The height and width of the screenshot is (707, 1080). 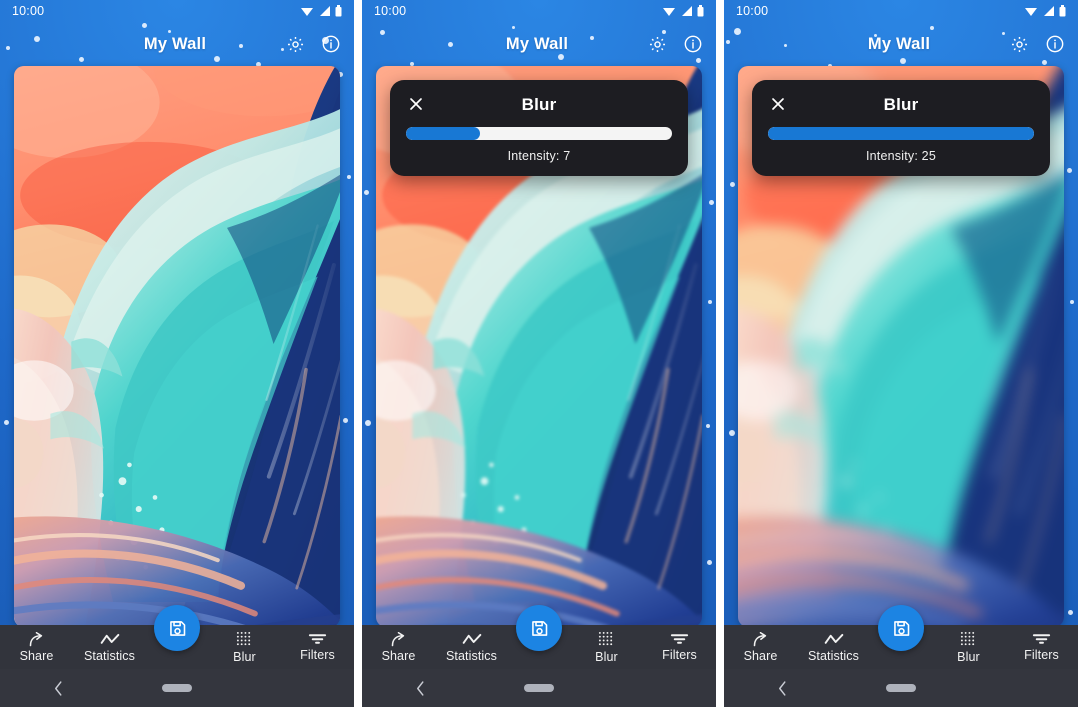 I want to click on blur-intensity-value: Intensity: 7, so click(x=539, y=156).